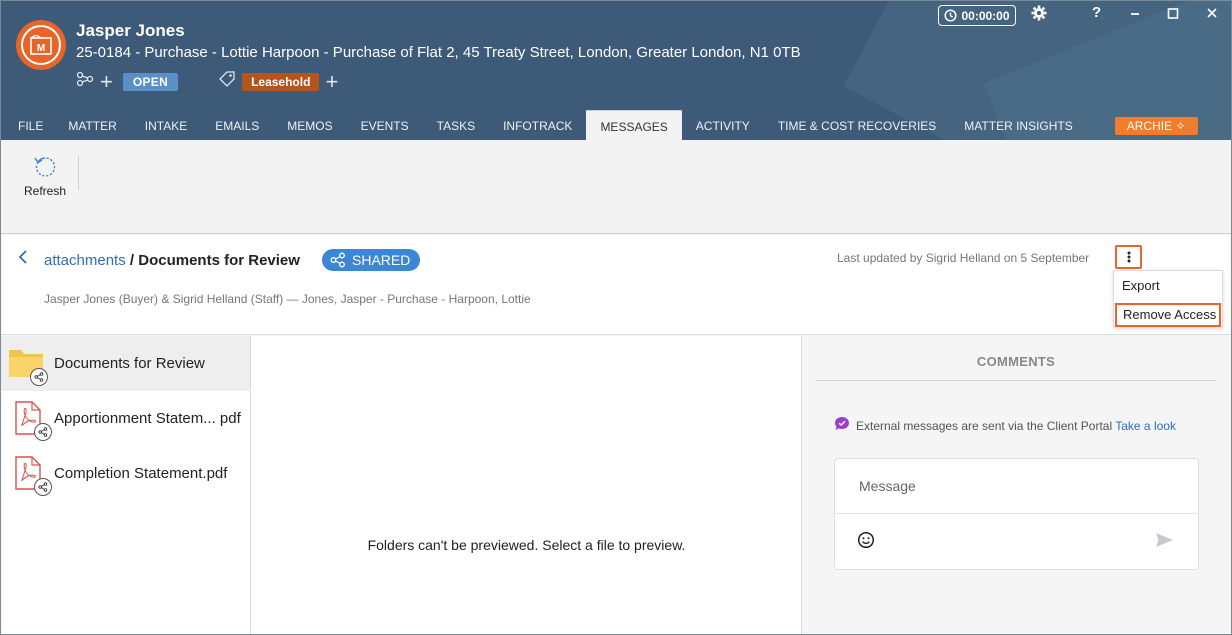  Describe the element at coordinates (166, 125) in the screenshot. I see `tab-intake: INTAKE` at that location.